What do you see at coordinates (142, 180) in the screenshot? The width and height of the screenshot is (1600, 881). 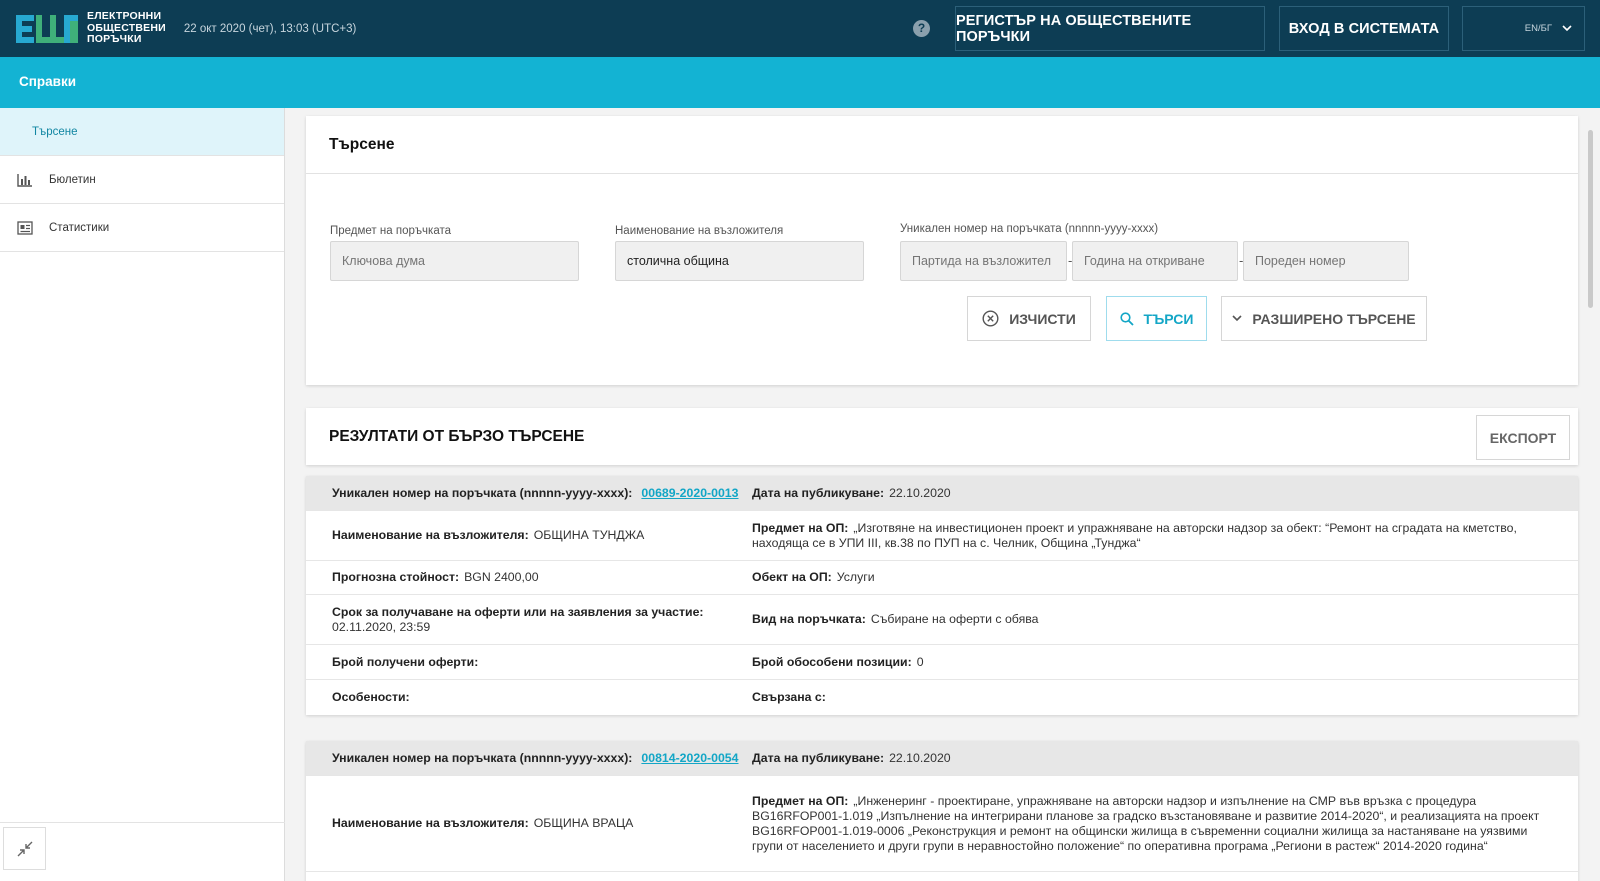 I see `sidebar-item-bulletin: Бюлетин` at bounding box center [142, 180].